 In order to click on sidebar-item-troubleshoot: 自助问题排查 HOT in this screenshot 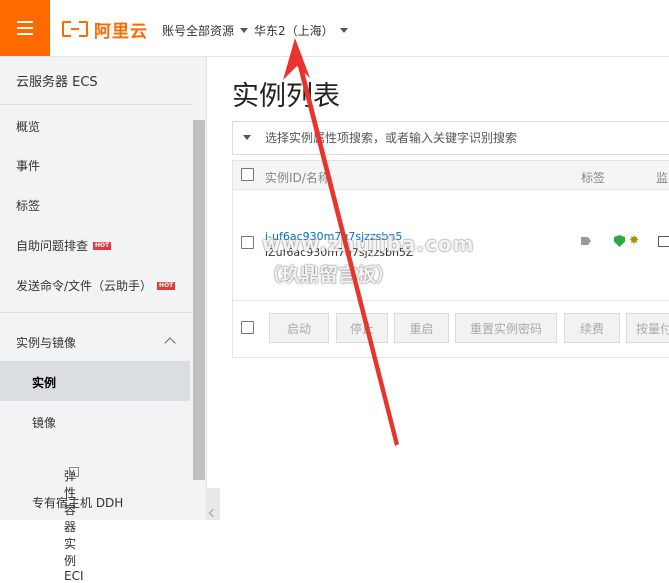, I will do `click(64, 245)`.